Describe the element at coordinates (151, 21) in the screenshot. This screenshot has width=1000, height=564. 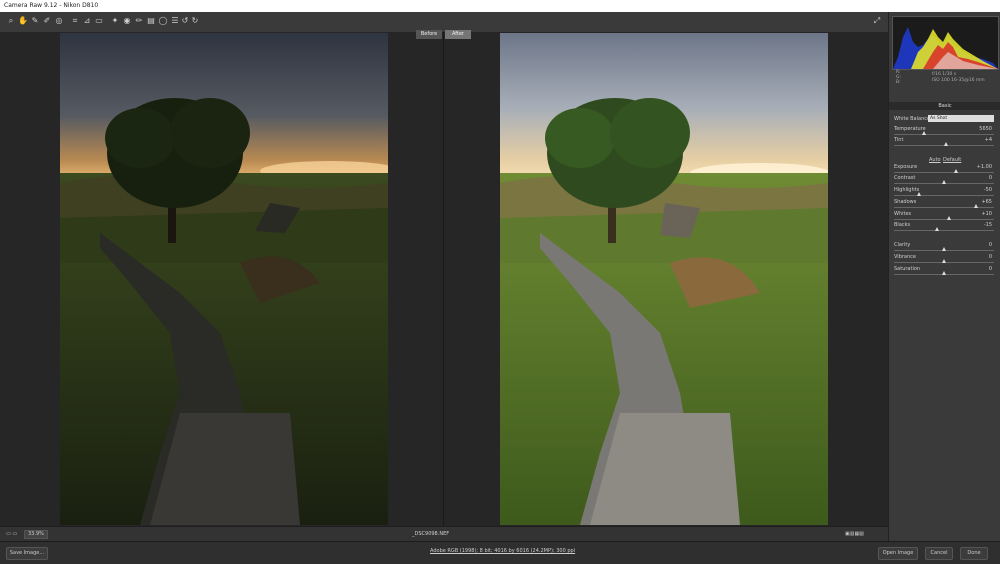
I see `graduated-filter-icon: ▤` at that location.